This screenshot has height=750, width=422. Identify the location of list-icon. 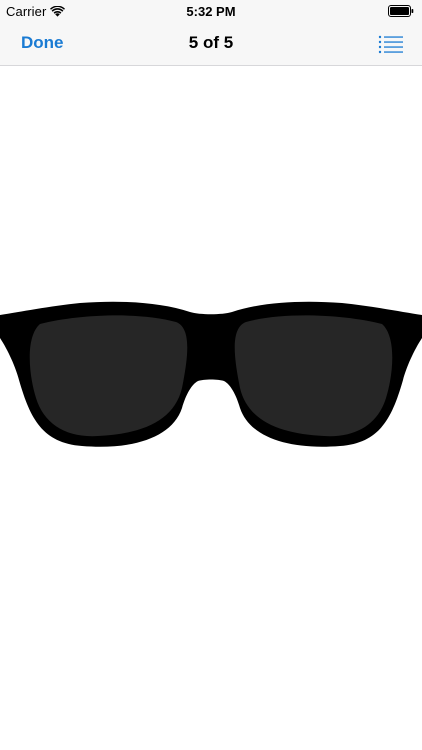
(390, 44).